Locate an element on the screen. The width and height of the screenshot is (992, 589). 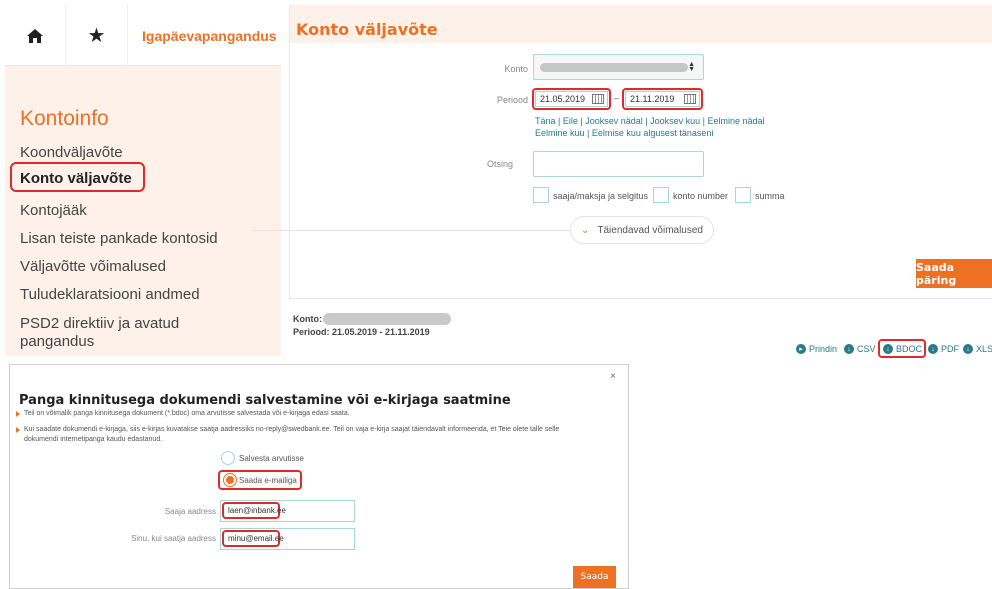
home-icon is located at coordinates (35, 35).